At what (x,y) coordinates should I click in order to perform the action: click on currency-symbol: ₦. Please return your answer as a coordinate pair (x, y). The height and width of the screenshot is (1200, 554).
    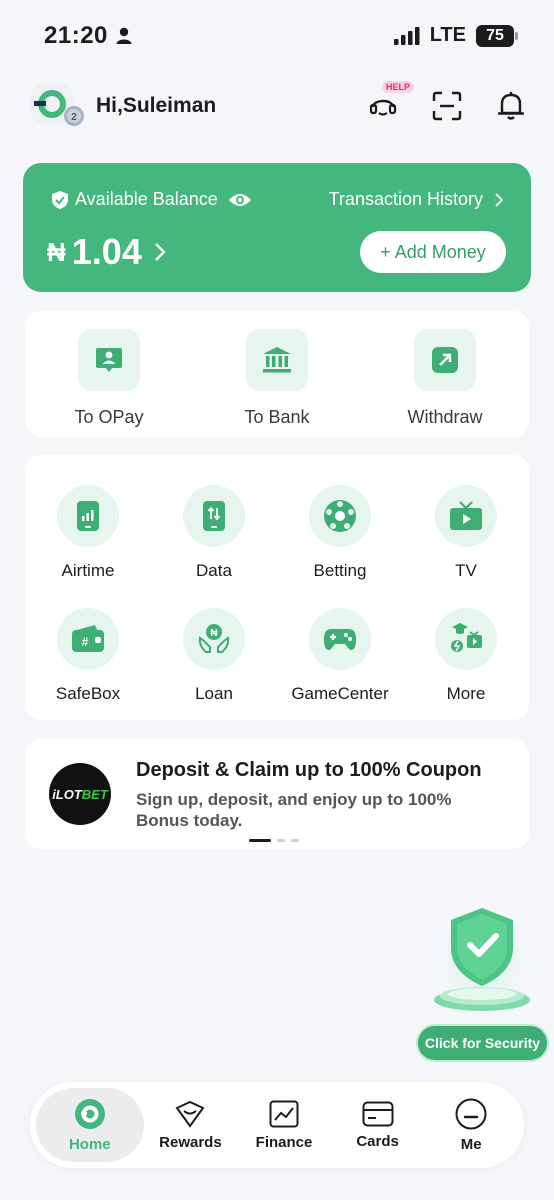
    Looking at the image, I should click on (56, 251).